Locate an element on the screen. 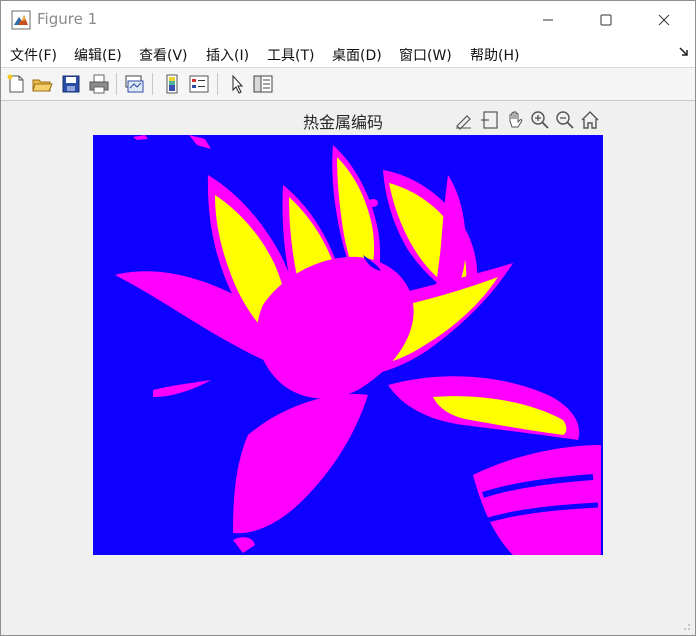  insert-legend-icon is located at coordinates (199, 84).